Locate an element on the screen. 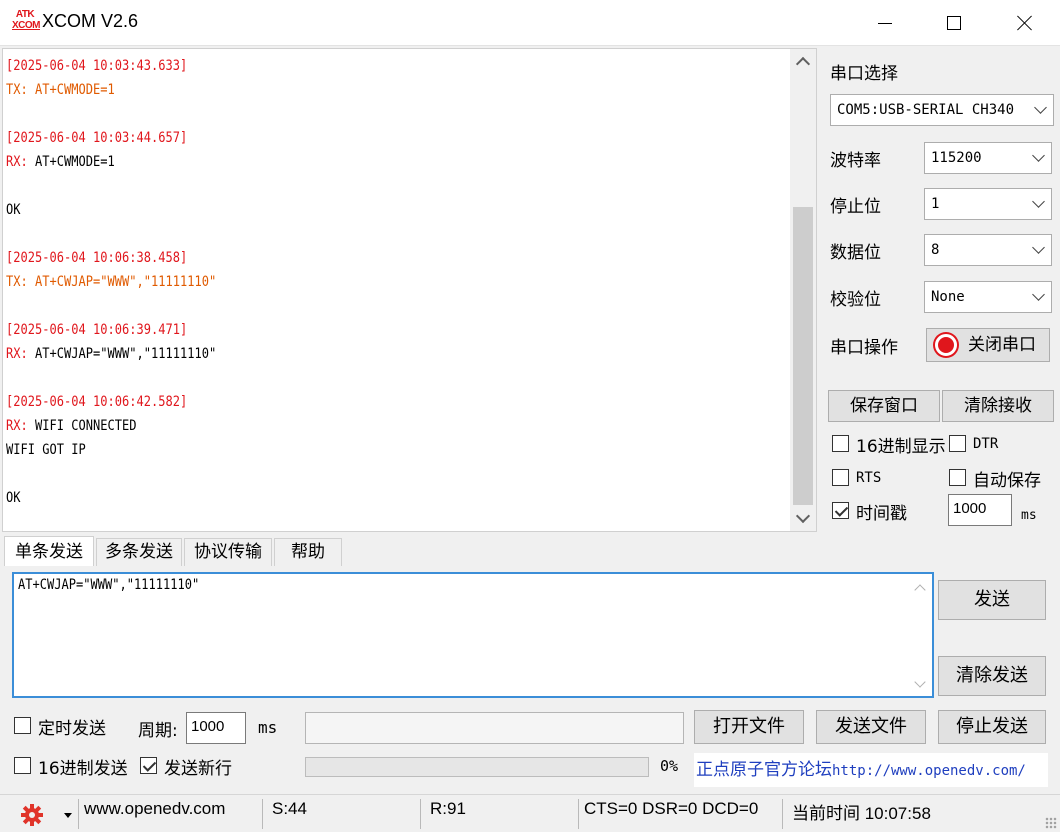 The width and height of the screenshot is (1060, 832). dtr-label: DTR is located at coordinates (986, 444).